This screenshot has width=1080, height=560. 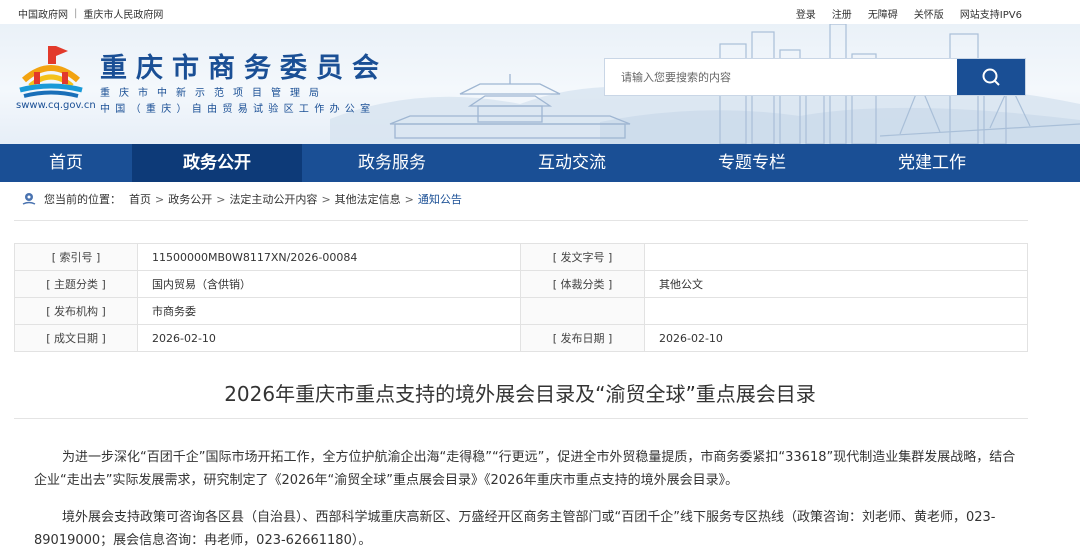 What do you see at coordinates (29, 199) in the screenshot?
I see `location-pin-icon` at bounding box center [29, 199].